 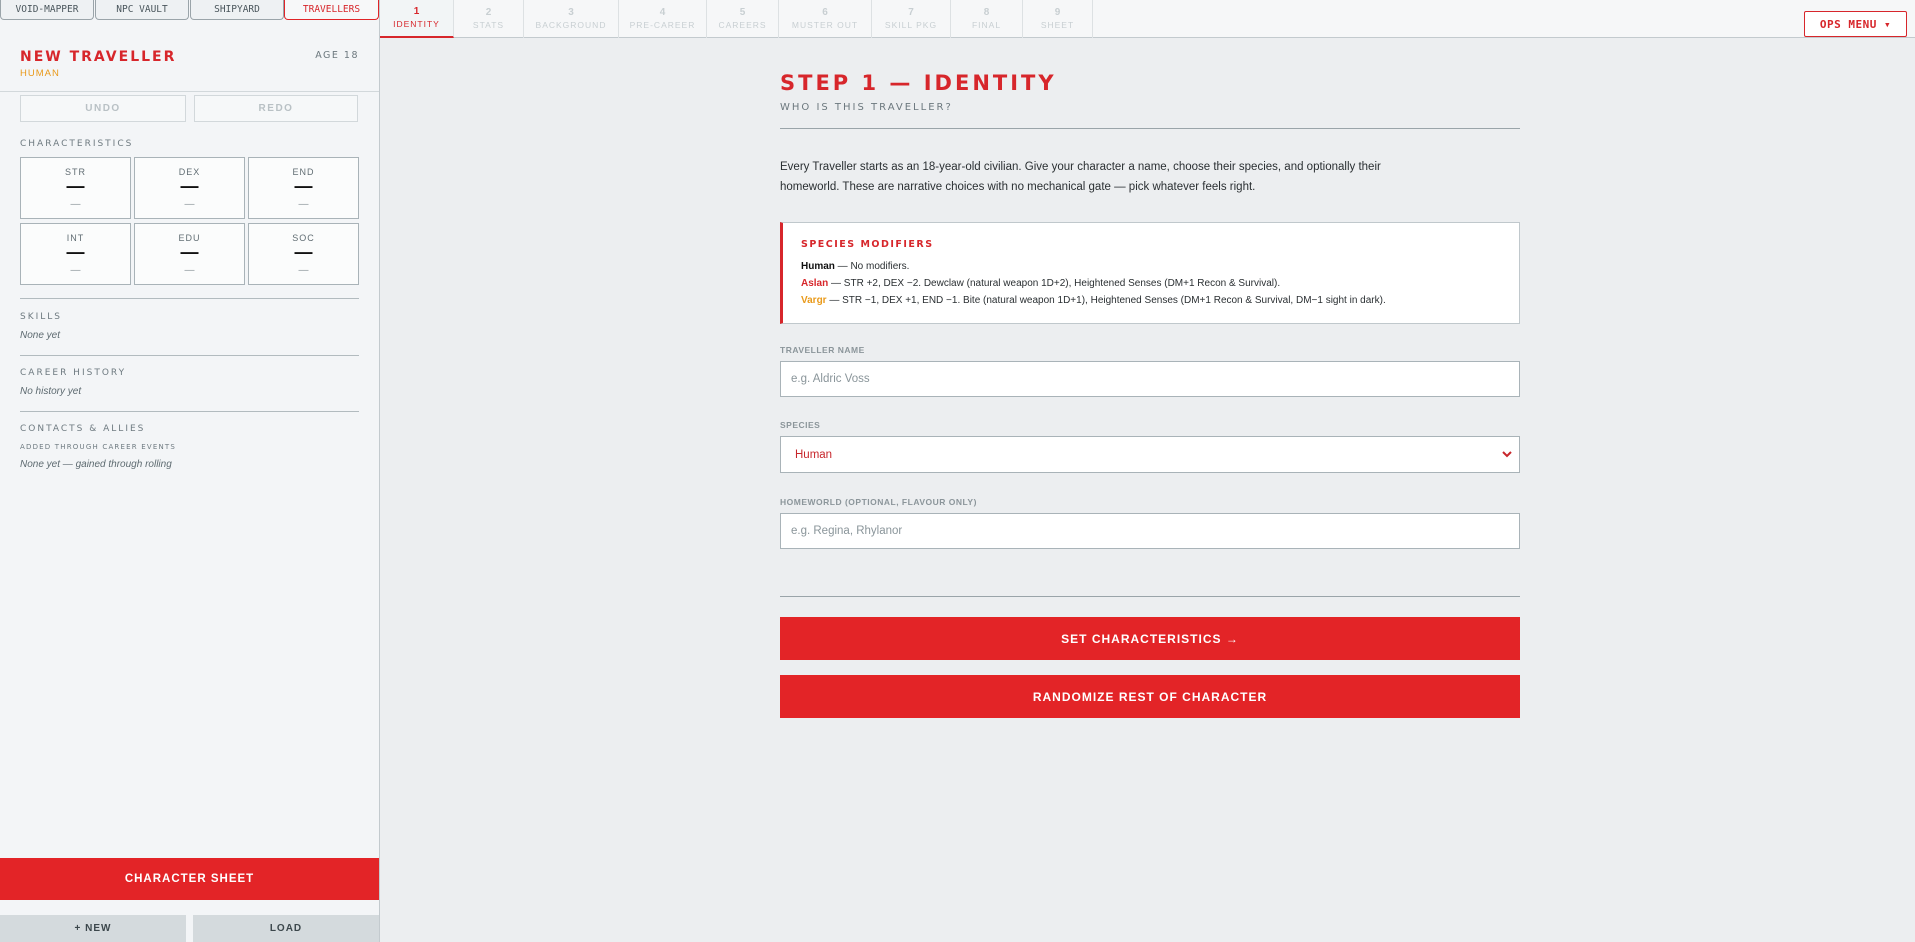 I want to click on redo-button: REDO, so click(x=276, y=108).